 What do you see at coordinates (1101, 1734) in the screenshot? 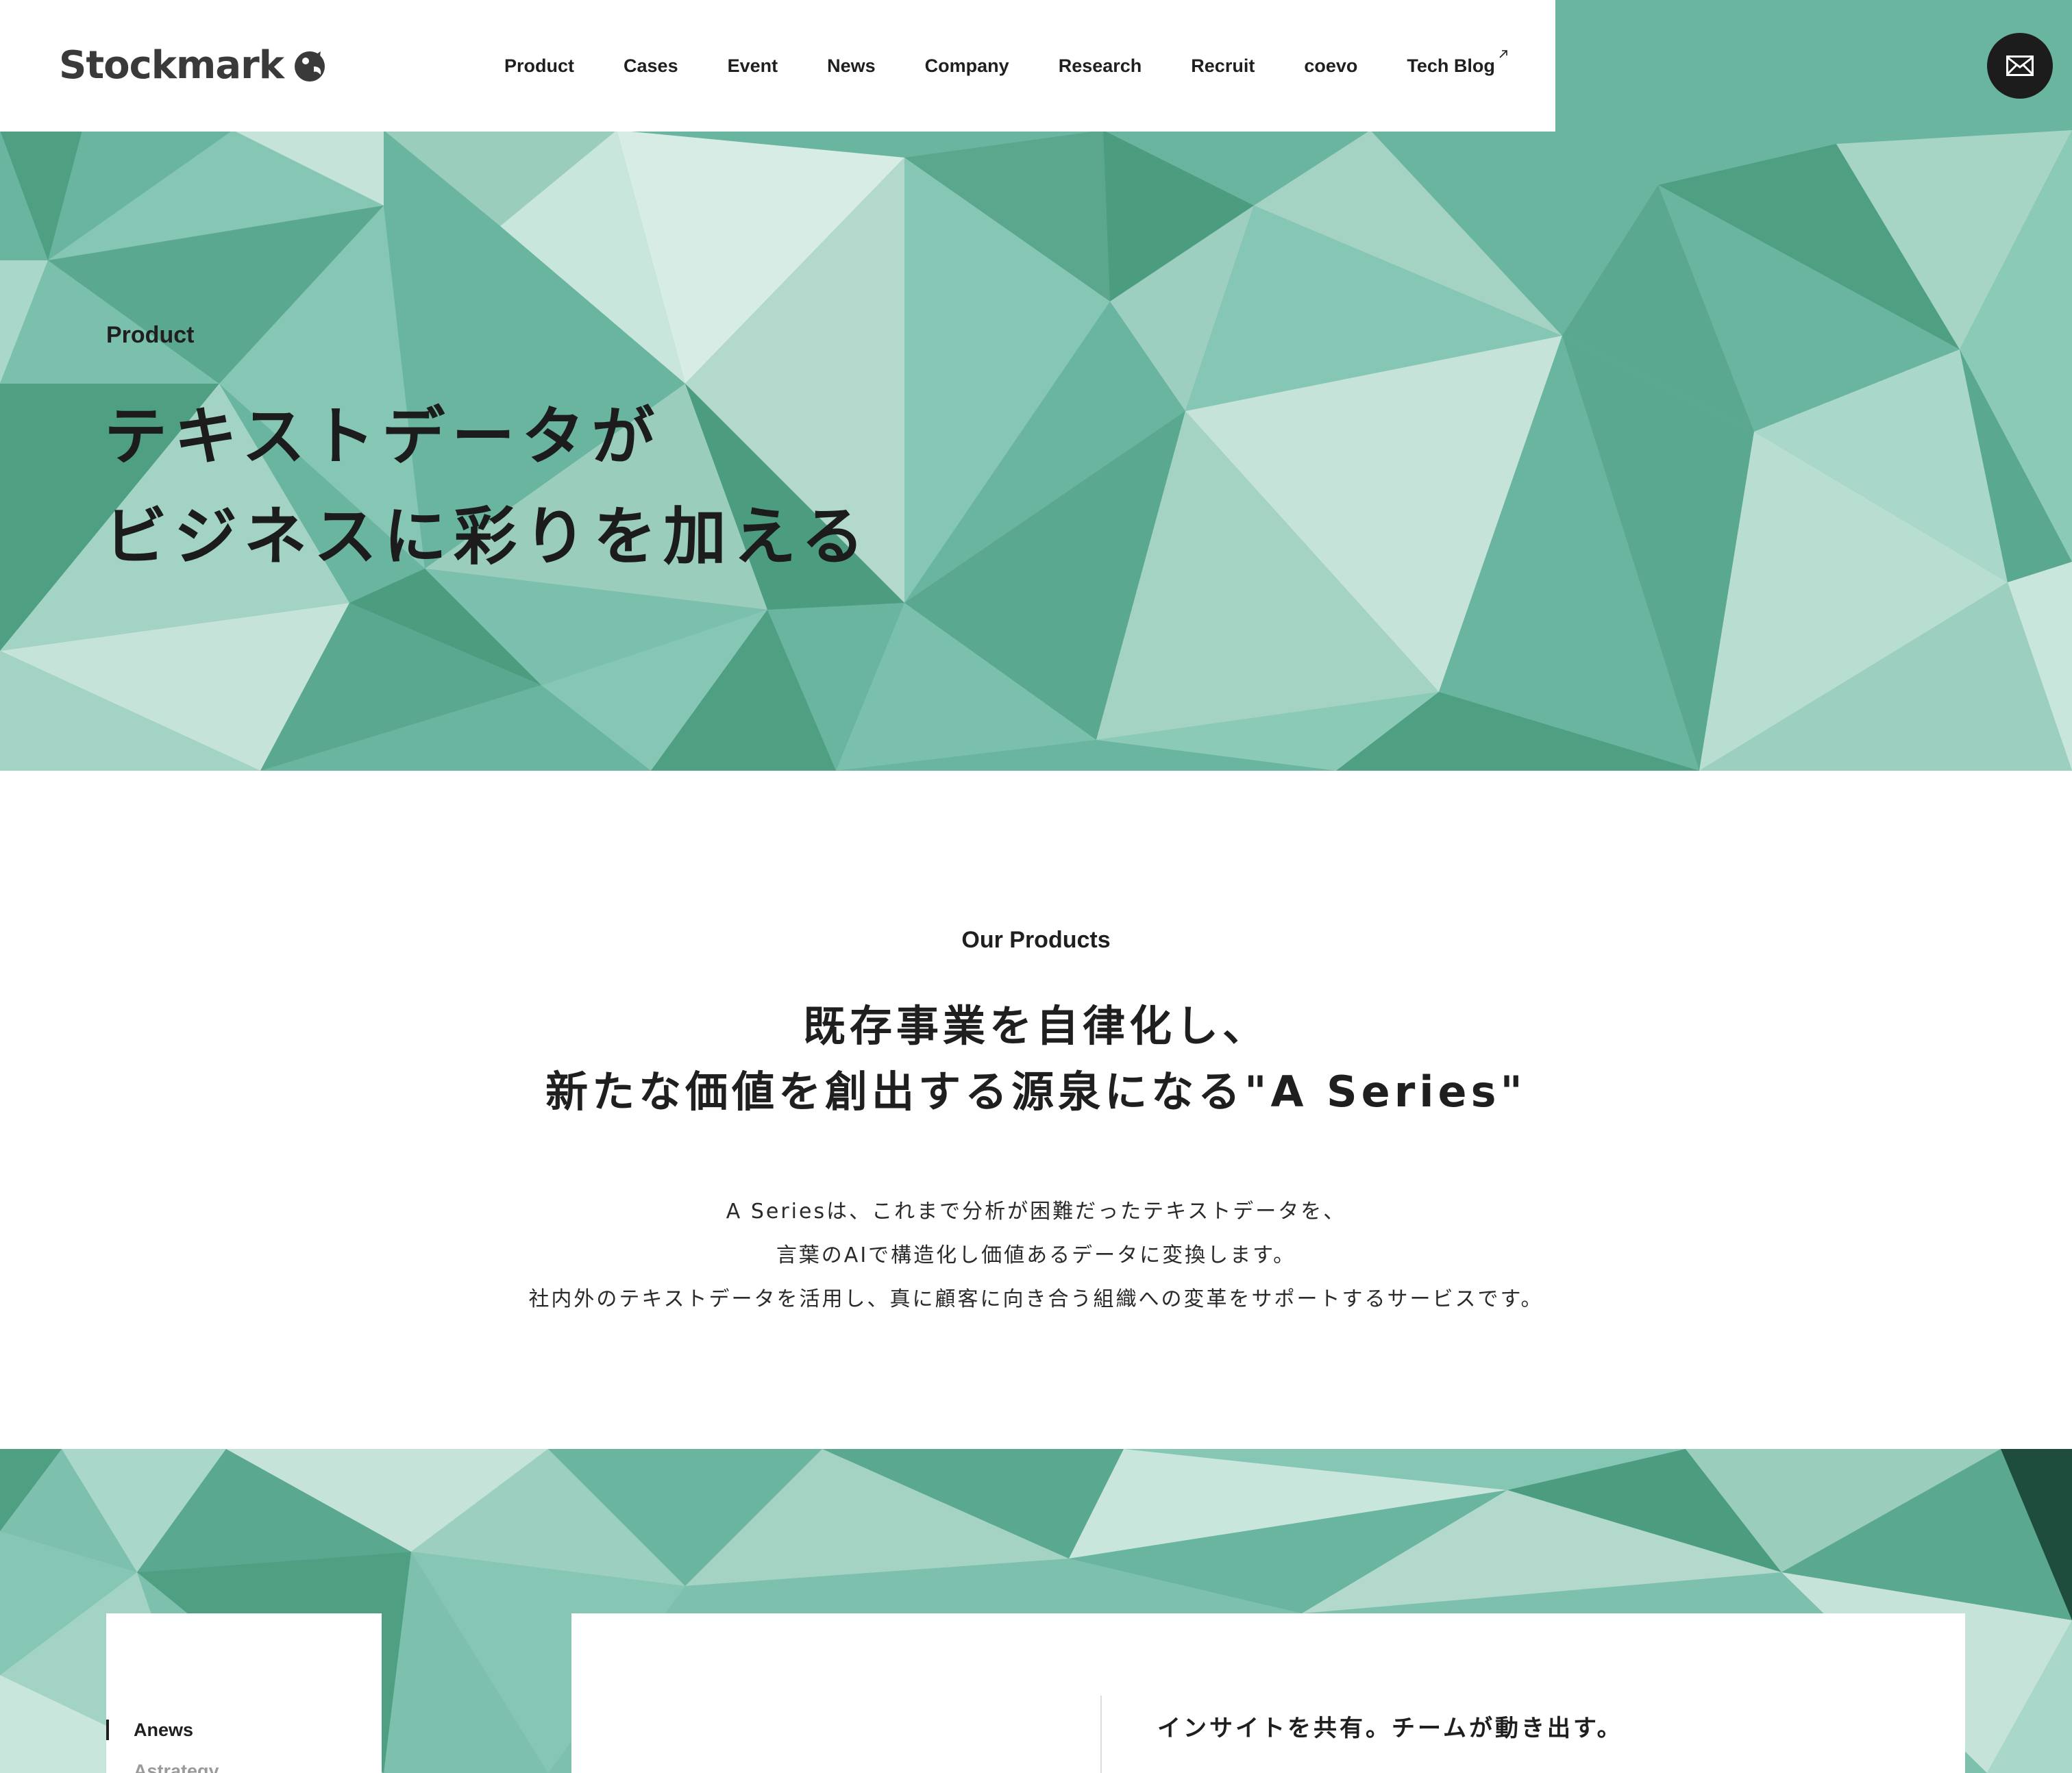
I see `card-divider` at bounding box center [1101, 1734].